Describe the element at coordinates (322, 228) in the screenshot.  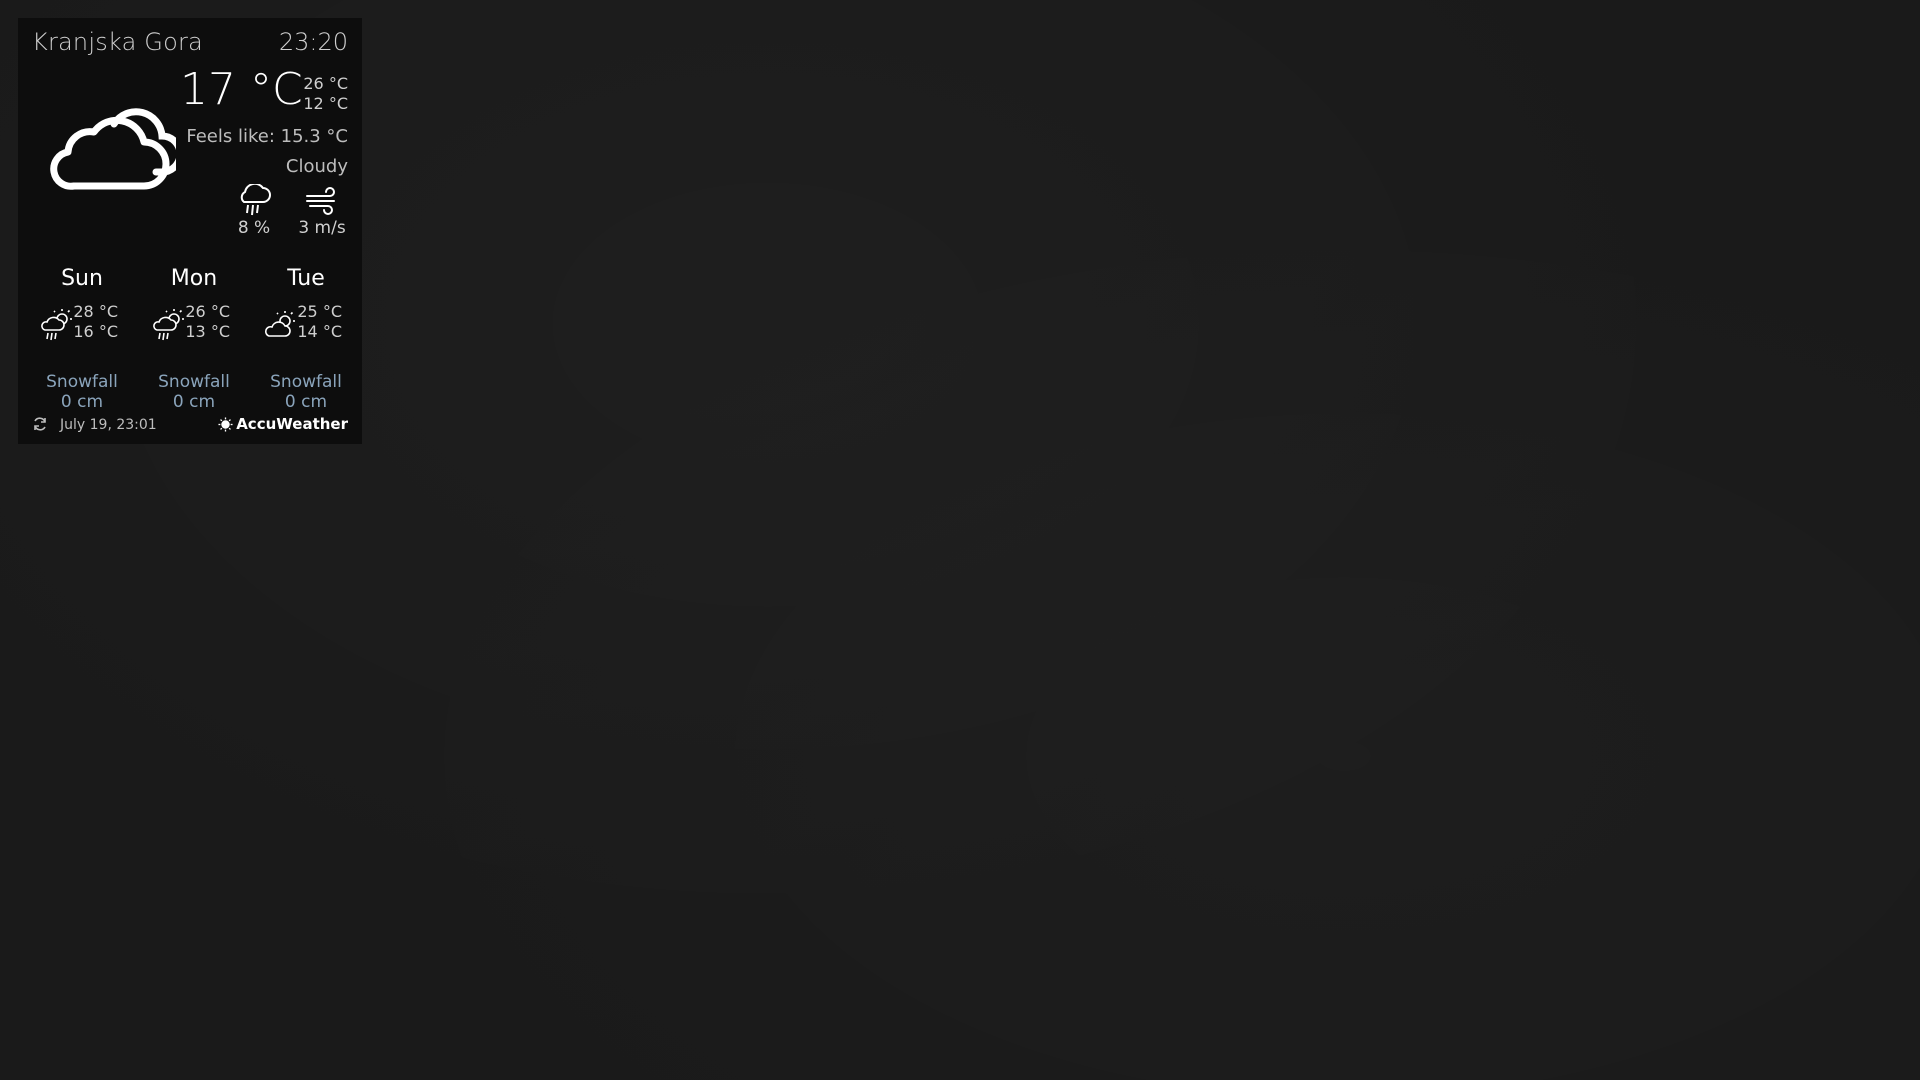
I see `wind-value: 3 m/s` at that location.